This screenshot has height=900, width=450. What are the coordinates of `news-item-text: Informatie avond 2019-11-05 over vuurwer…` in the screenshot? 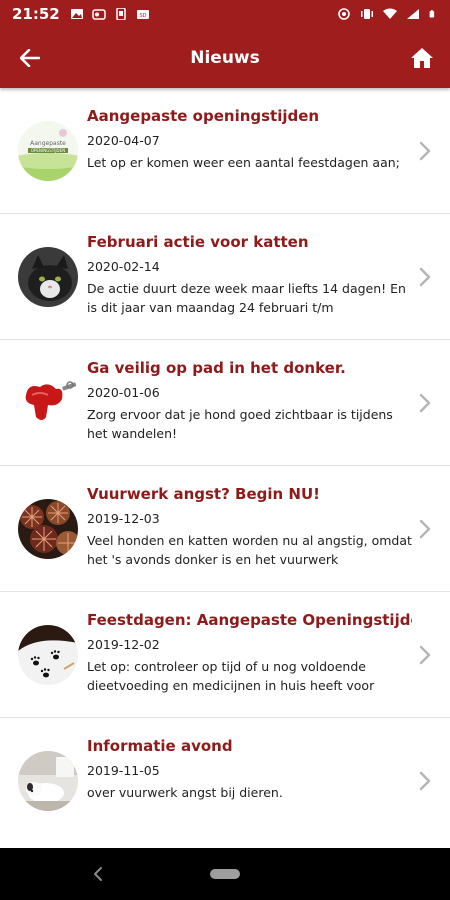 It's located at (249, 769).